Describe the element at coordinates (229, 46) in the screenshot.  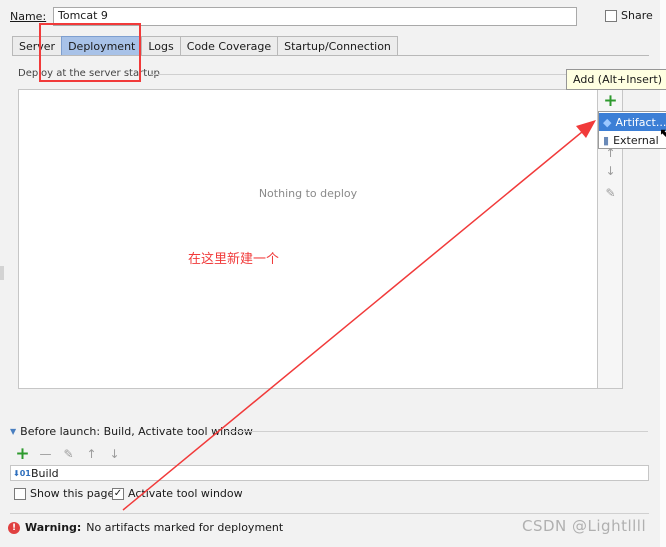
I see `tab-code-coverage: Code Coverage` at that location.